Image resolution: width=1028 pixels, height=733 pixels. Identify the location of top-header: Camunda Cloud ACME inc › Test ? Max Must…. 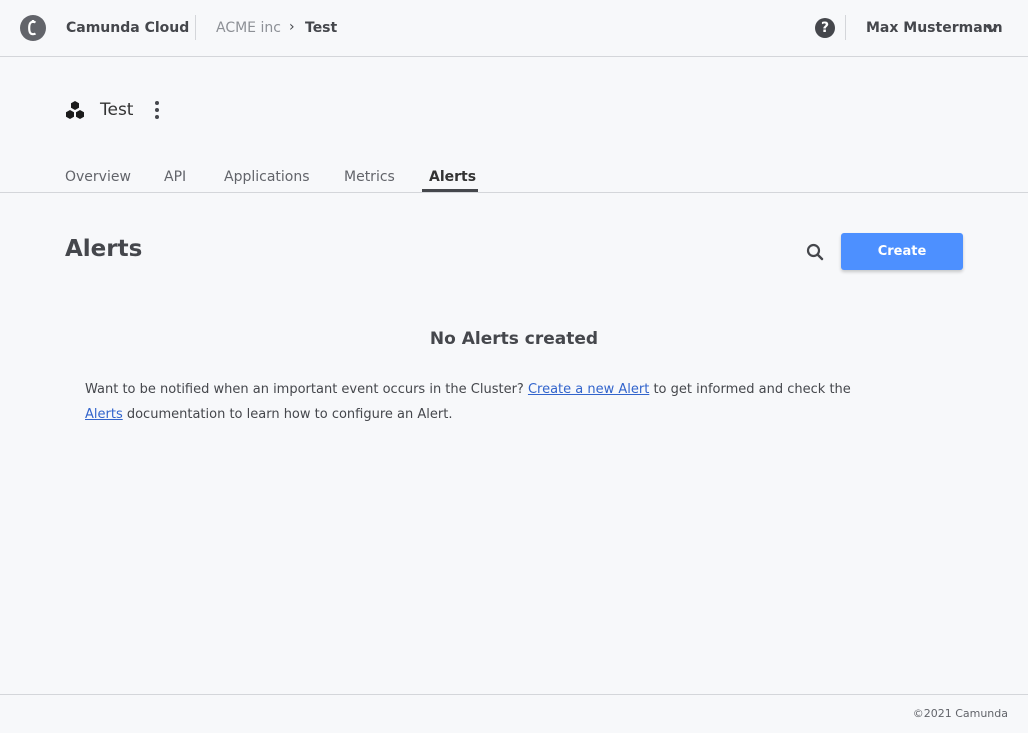
(514, 28).